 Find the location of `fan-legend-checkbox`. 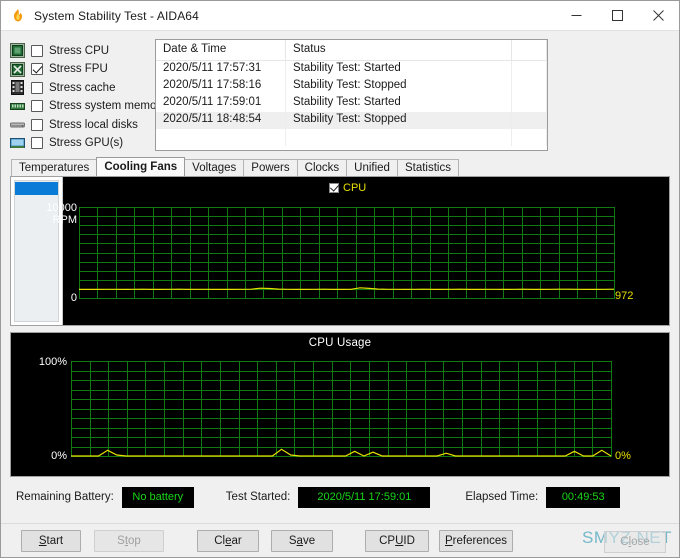

fan-legend-checkbox is located at coordinates (334, 188).